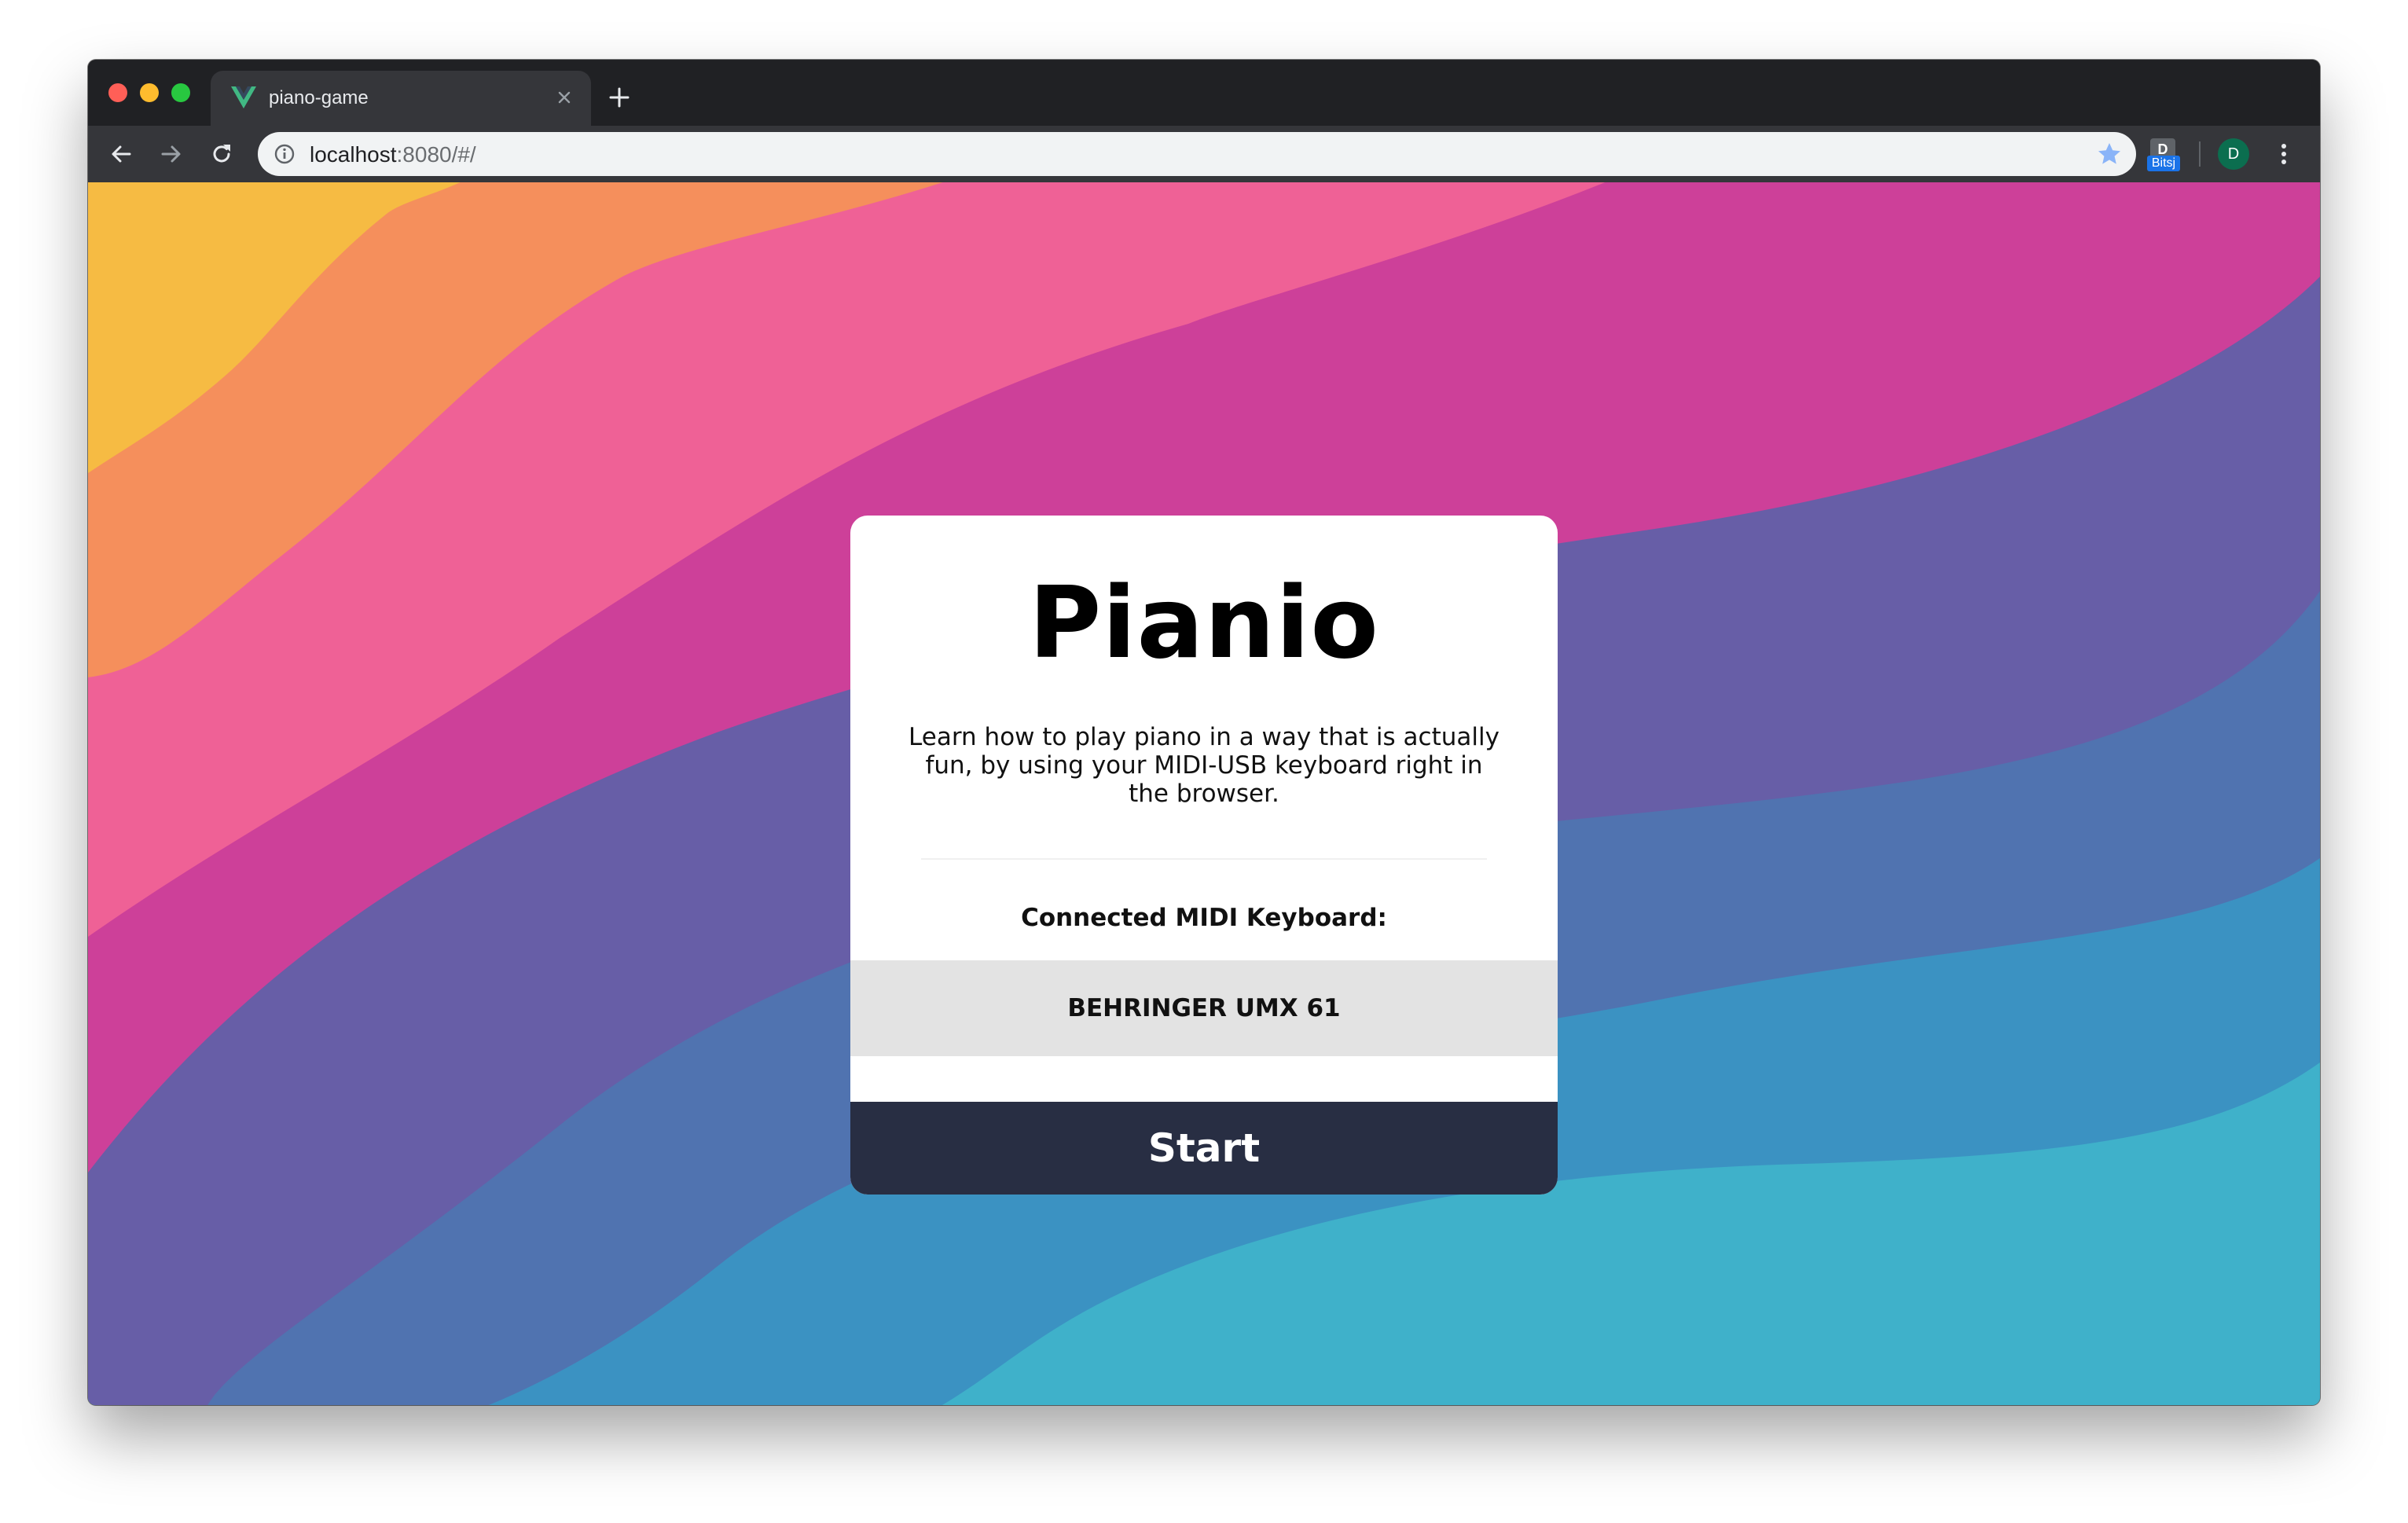 The image size is (2408, 1523). I want to click on profile-avatar: D, so click(2233, 154).